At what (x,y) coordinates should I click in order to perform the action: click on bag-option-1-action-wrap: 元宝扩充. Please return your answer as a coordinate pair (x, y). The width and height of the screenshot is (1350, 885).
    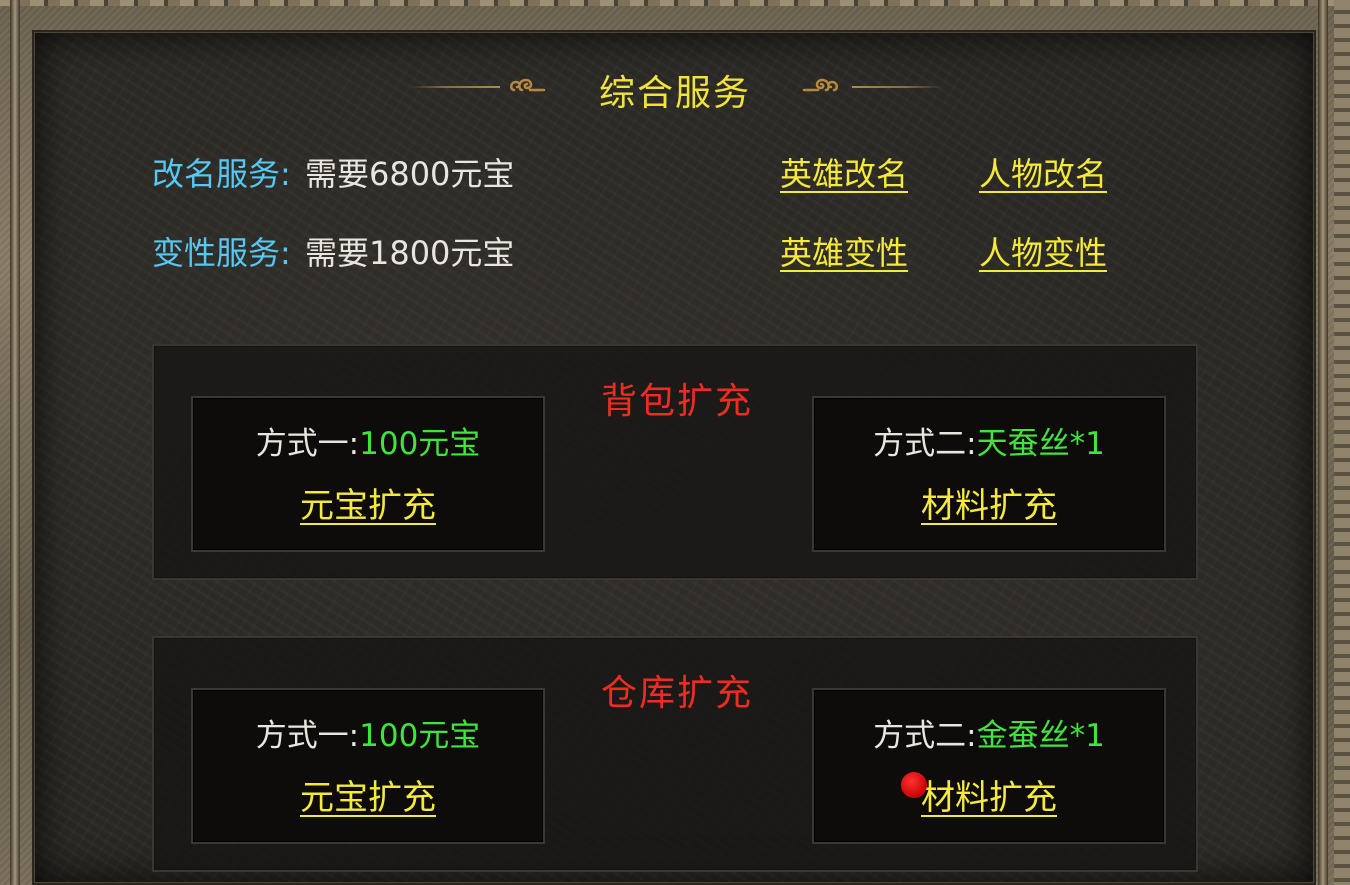
    Looking at the image, I should click on (368, 506).